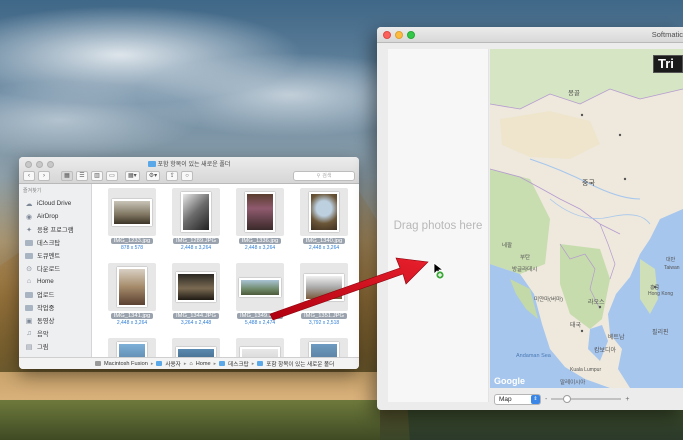 The height and width of the screenshot is (440, 683). Describe the element at coordinates (55, 294) in the screenshot. I see `sidebar-item-uploads: 업로드` at that location.